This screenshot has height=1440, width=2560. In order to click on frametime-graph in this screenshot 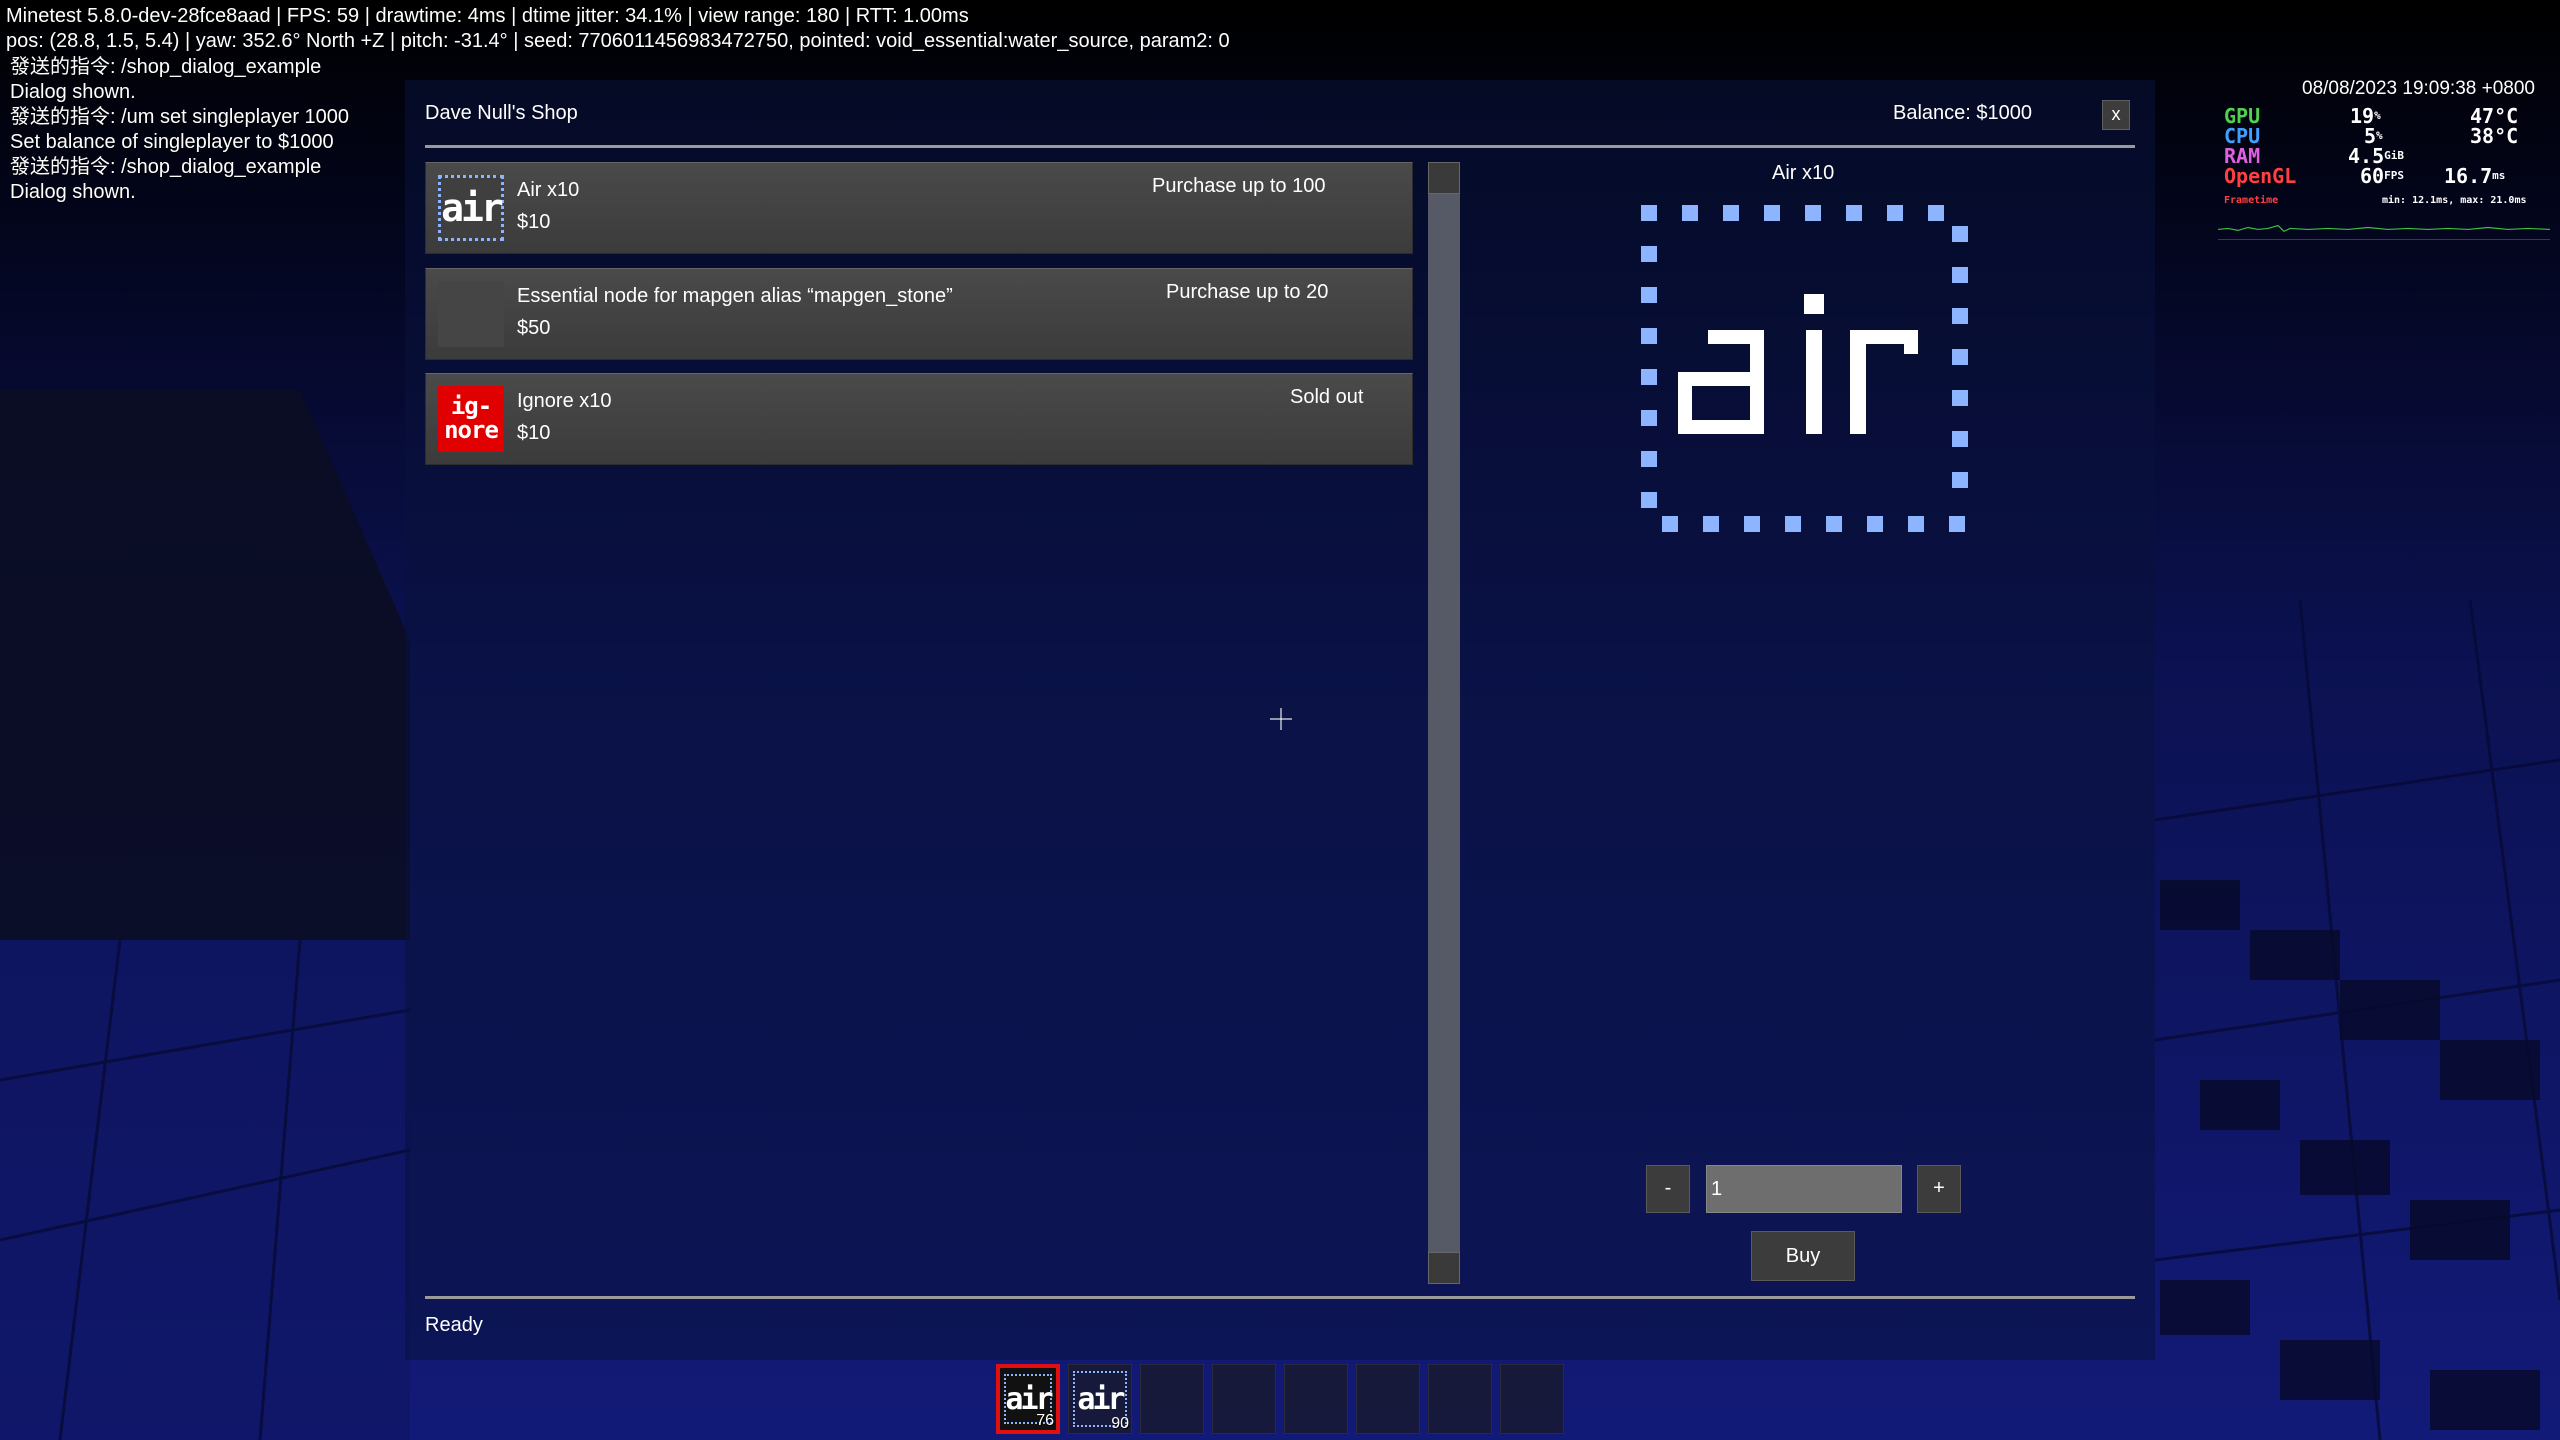, I will do `click(2384, 232)`.